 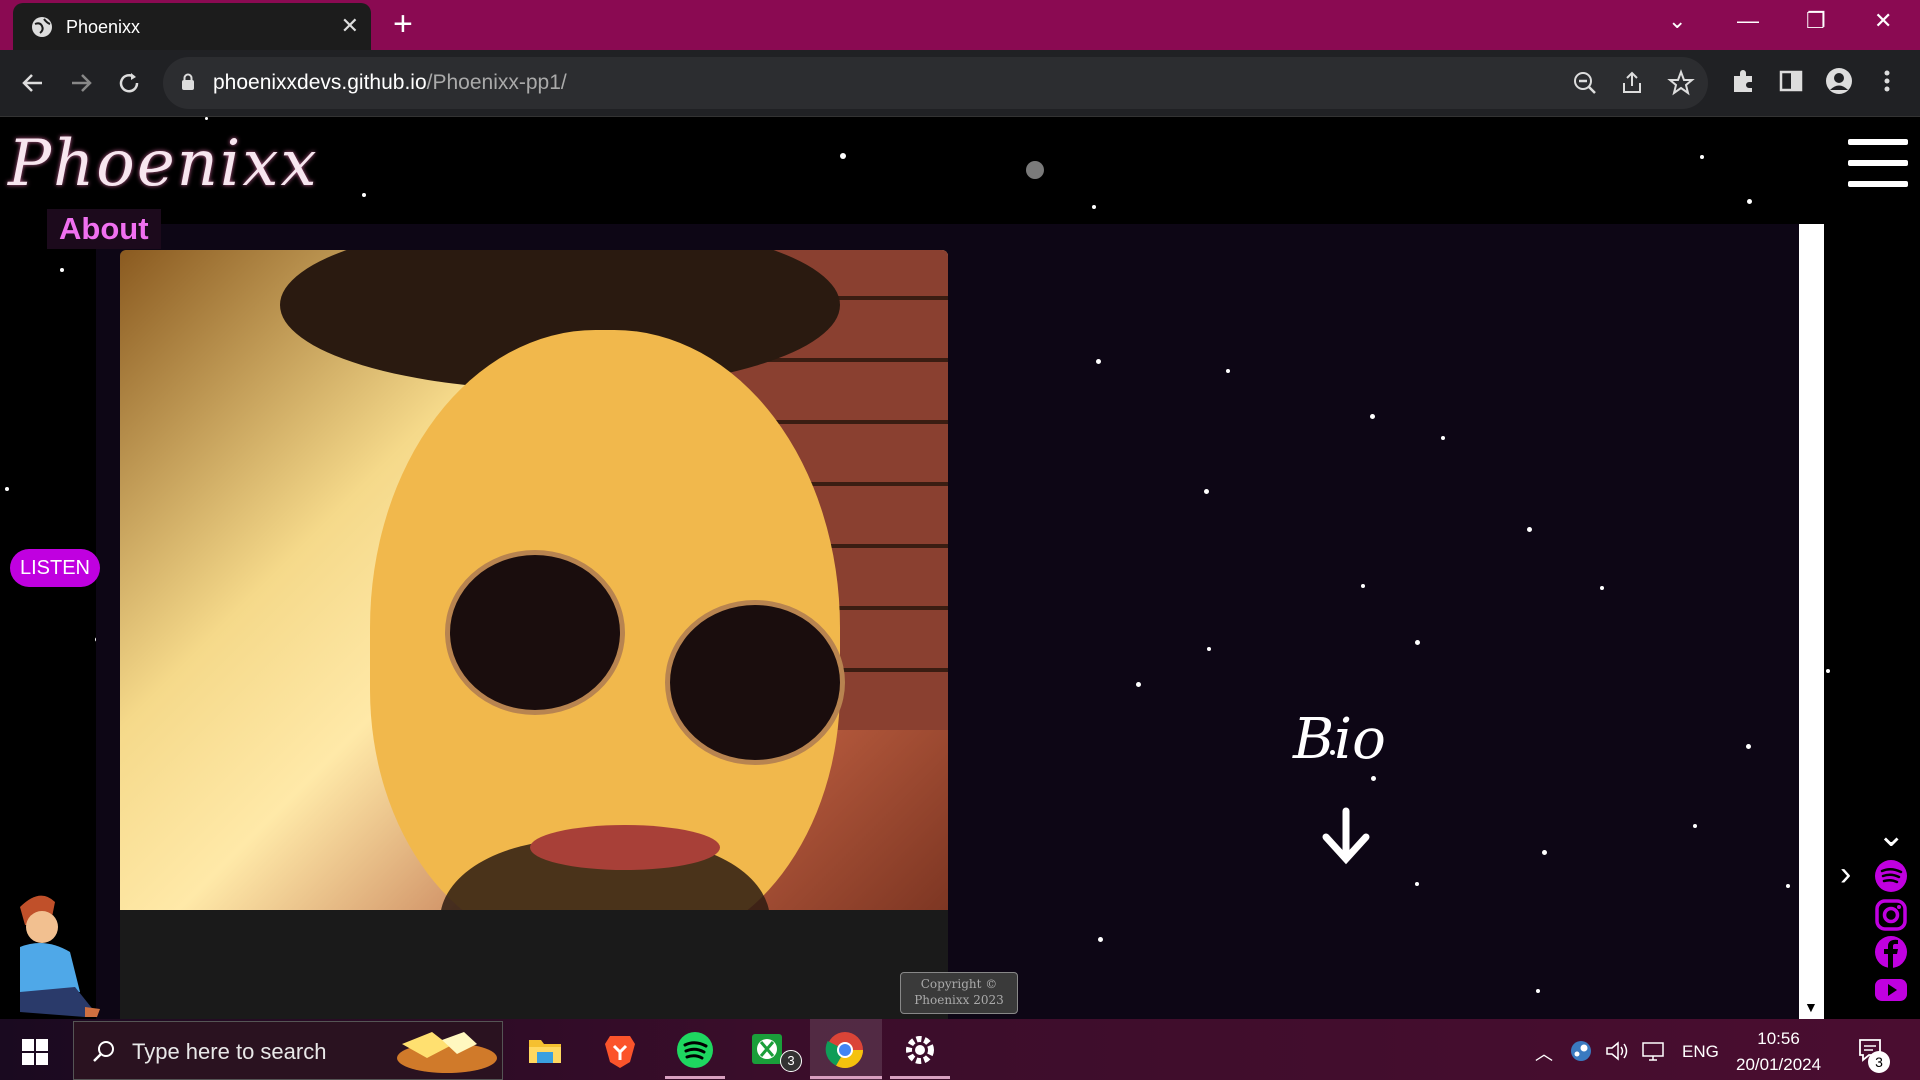 I want to click on tab-title: Phoenixx, so click(x=103, y=27).